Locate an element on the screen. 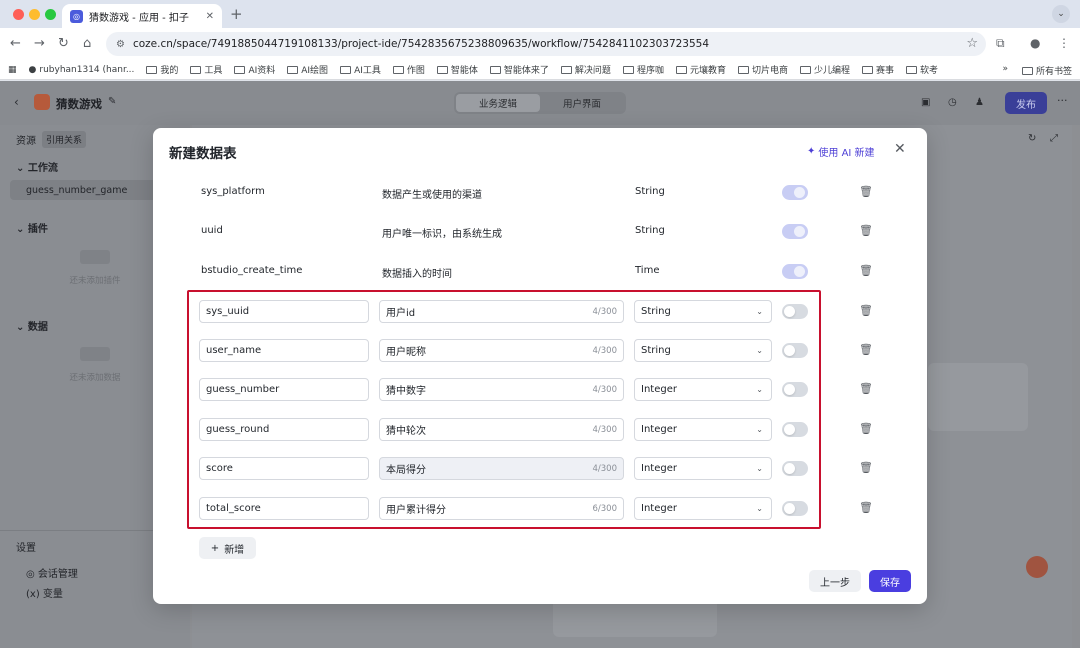 The width and height of the screenshot is (1080, 648). preview-icon: ▣ is located at coordinates (925, 102).